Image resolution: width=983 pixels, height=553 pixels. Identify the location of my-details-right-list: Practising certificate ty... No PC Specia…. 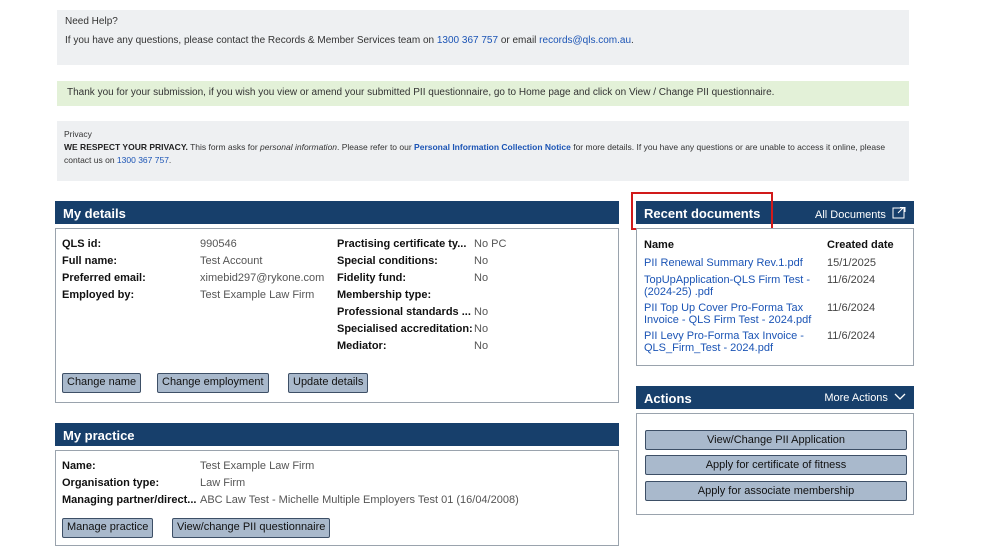
(421, 295).